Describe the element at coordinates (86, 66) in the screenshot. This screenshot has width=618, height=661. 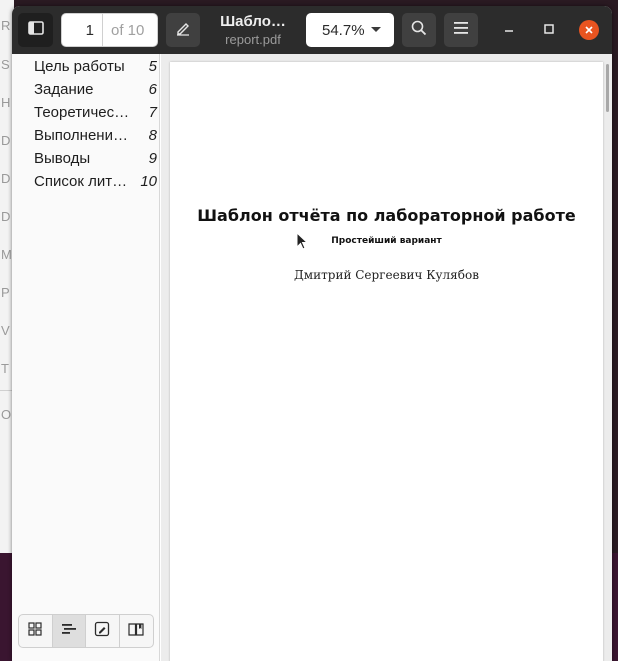
I see `outline-item: Цель работы 5` at that location.